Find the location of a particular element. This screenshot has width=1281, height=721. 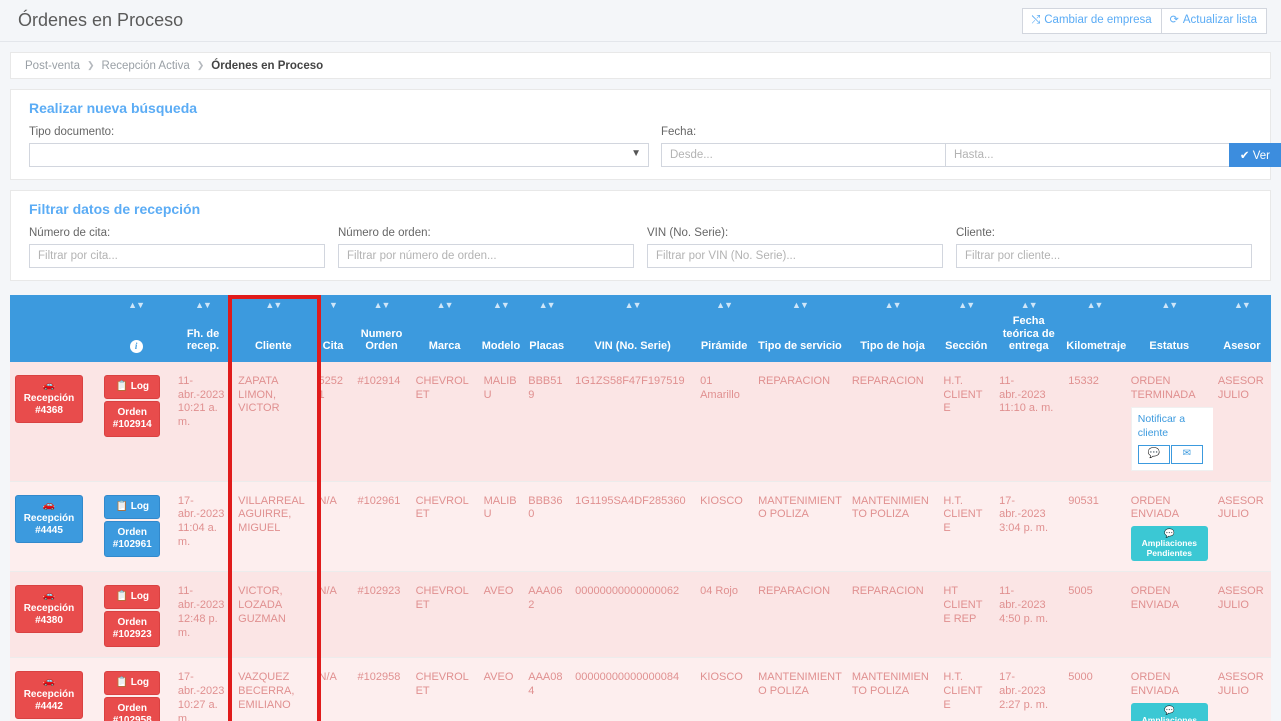

cell-kilometraje: 15332 is located at coordinates (1094, 421).